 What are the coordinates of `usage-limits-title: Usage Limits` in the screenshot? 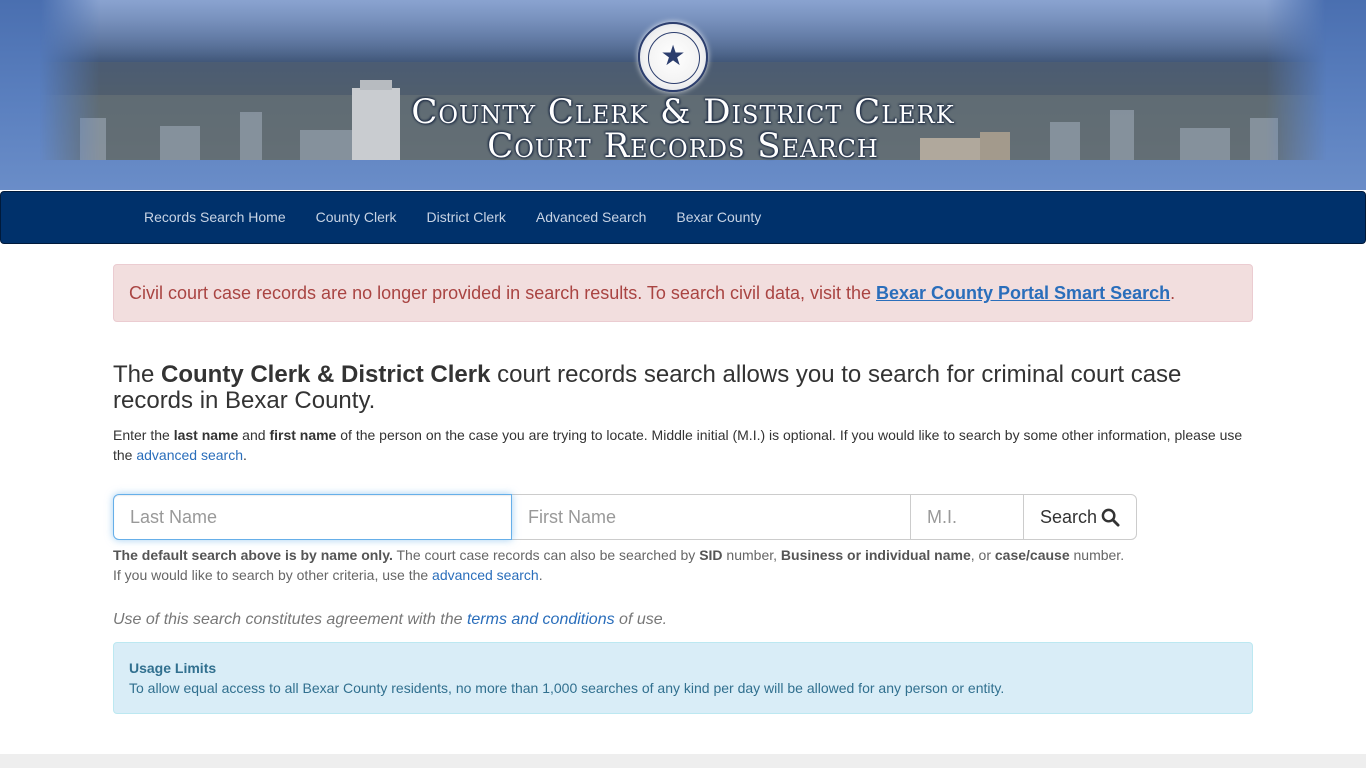 It's located at (173, 668).